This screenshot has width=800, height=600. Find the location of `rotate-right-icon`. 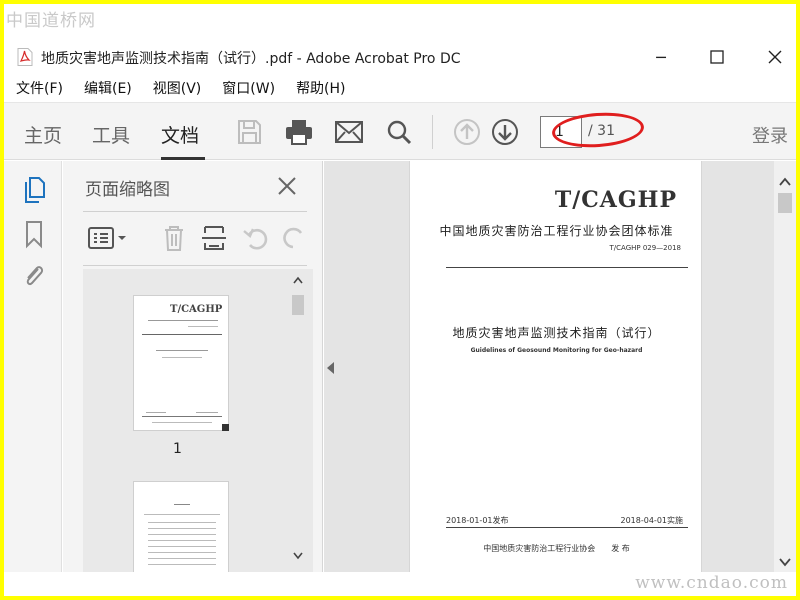

rotate-right-icon is located at coordinates (293, 238).